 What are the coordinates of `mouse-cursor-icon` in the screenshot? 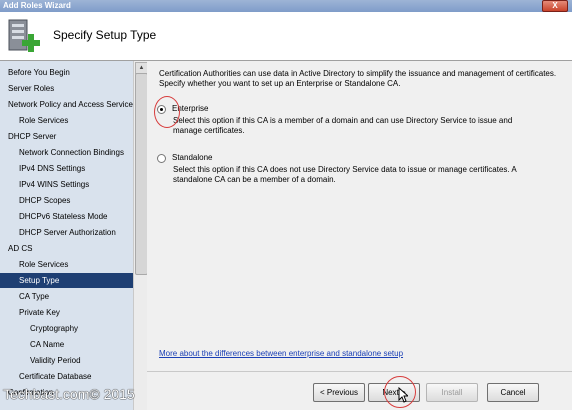 It's located at (403, 395).